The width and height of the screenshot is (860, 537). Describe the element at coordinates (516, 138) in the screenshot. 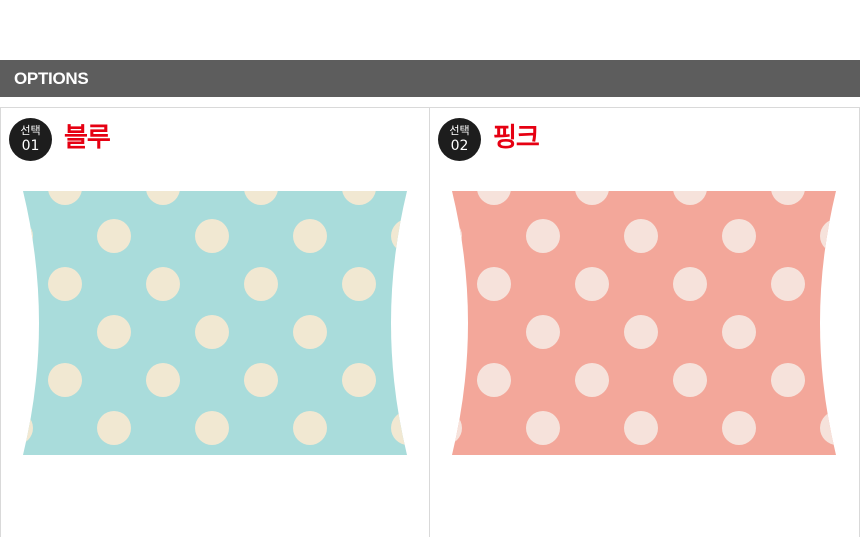

I see `option-name: 핑크` at that location.